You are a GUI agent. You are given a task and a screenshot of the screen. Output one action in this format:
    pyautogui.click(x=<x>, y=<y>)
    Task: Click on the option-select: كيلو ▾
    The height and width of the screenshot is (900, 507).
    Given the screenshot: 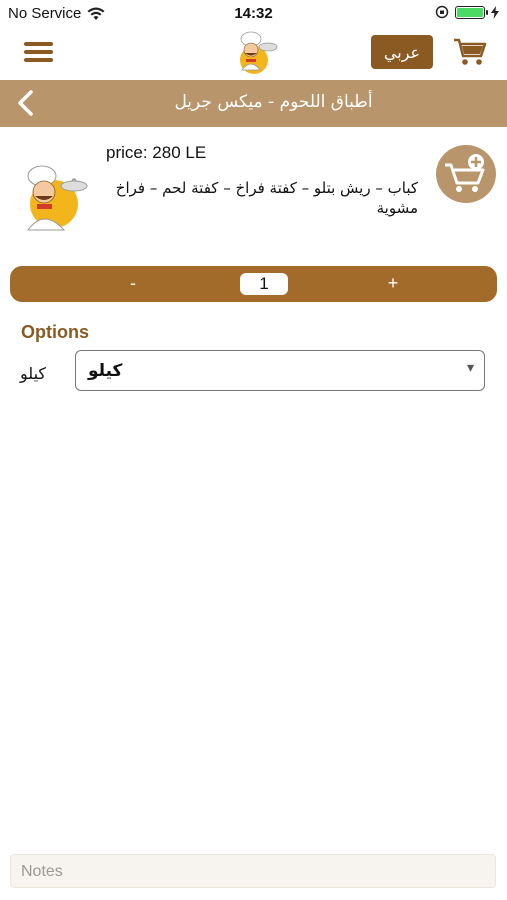 What is the action you would take?
    pyautogui.click(x=280, y=370)
    